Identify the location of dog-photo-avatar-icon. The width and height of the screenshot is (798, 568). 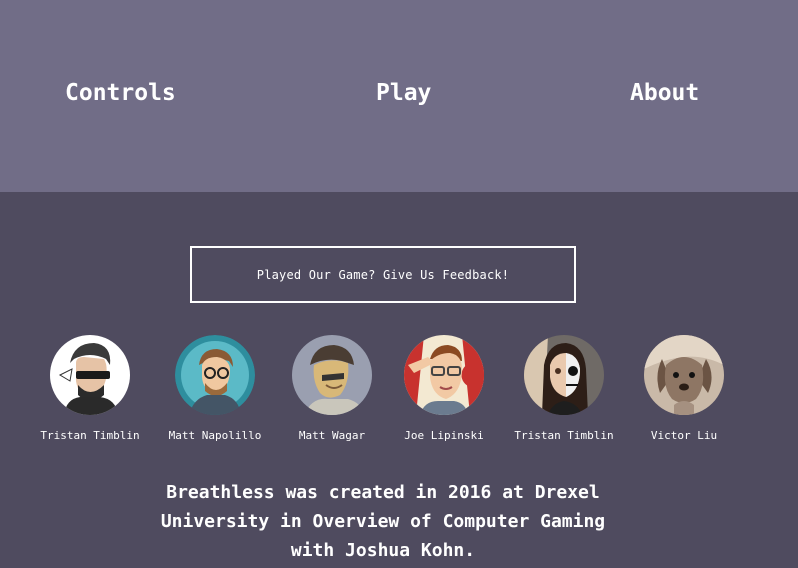
(684, 375).